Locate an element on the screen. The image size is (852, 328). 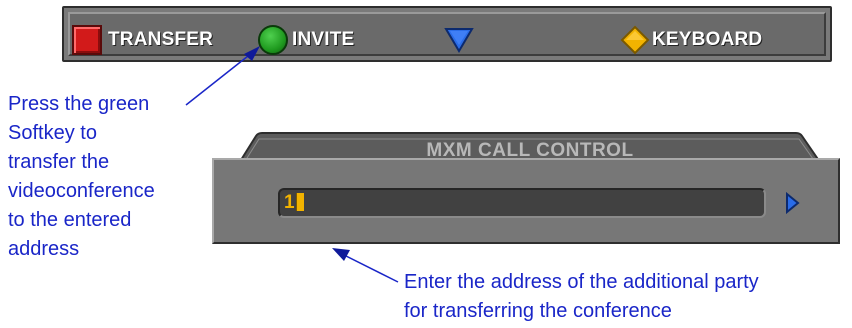
address-arrow-line is located at coordinates (370, 268).